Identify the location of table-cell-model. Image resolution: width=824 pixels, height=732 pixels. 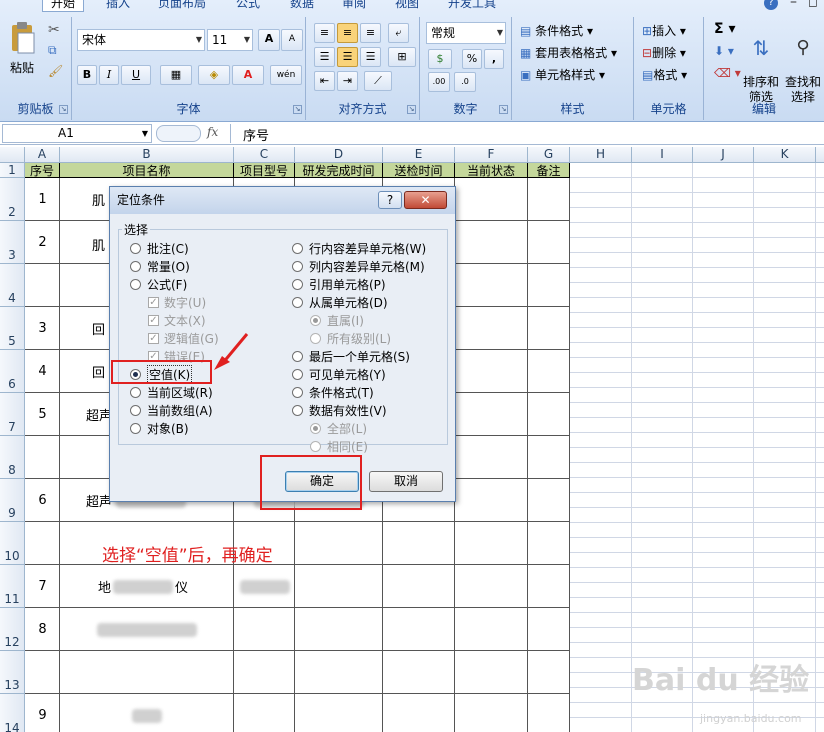
(264, 586).